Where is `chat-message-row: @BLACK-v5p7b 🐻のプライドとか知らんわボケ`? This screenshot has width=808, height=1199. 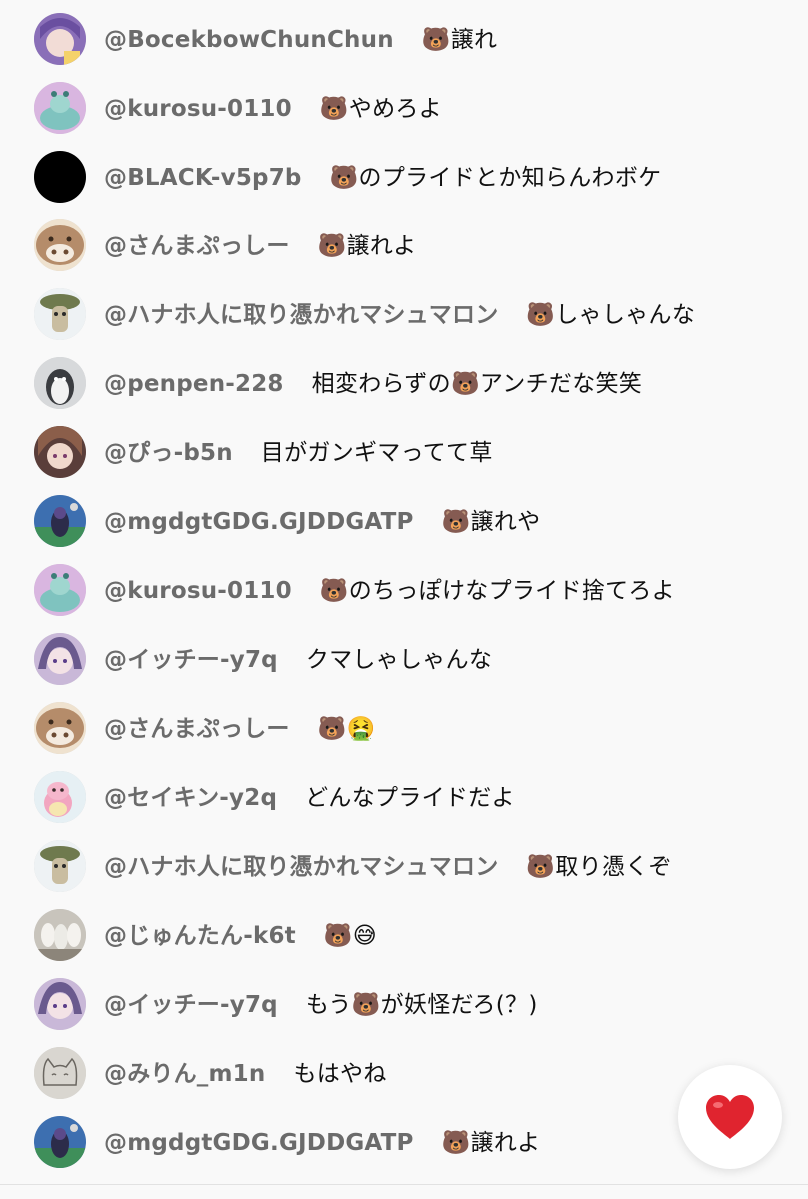
chat-message-row: @BLACK-v5p7b 🐻のプライドとか知らんわボケ is located at coordinates (404, 178).